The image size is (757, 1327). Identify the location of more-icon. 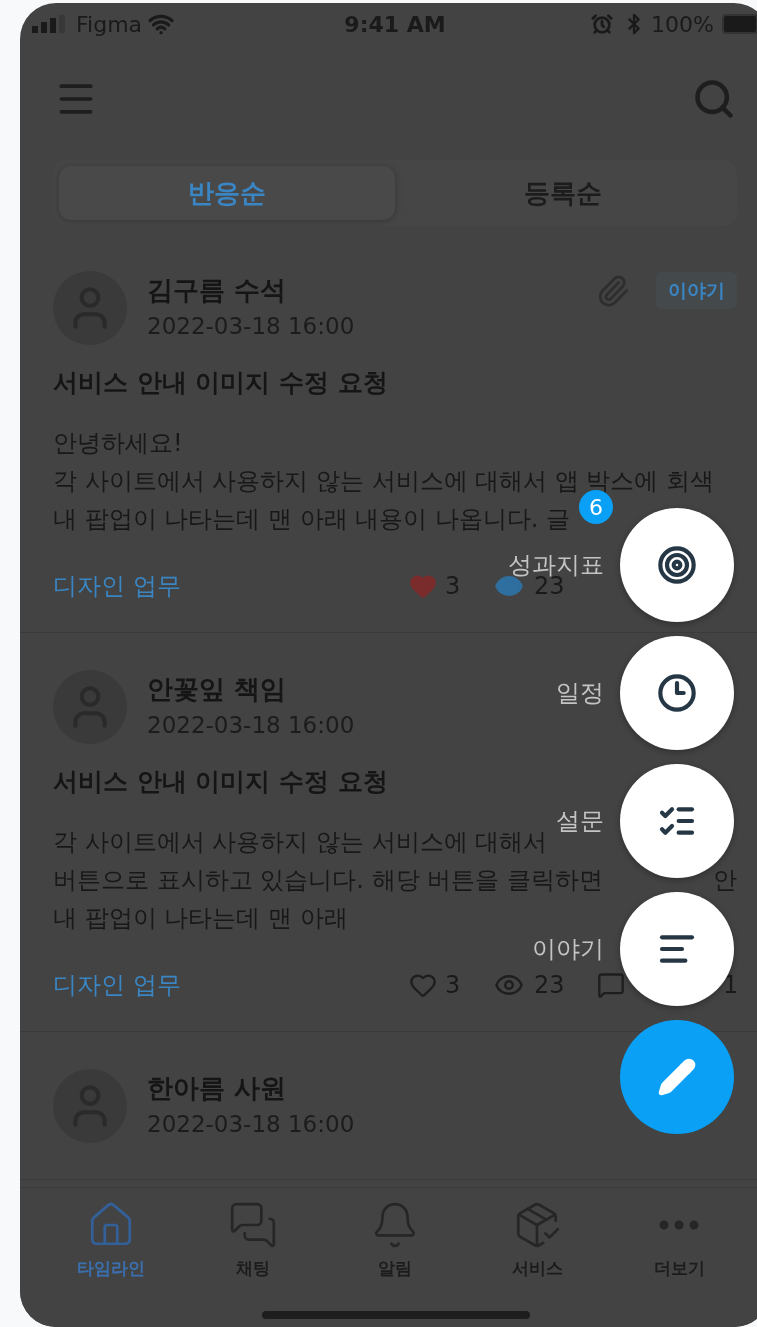
(679, 1225).